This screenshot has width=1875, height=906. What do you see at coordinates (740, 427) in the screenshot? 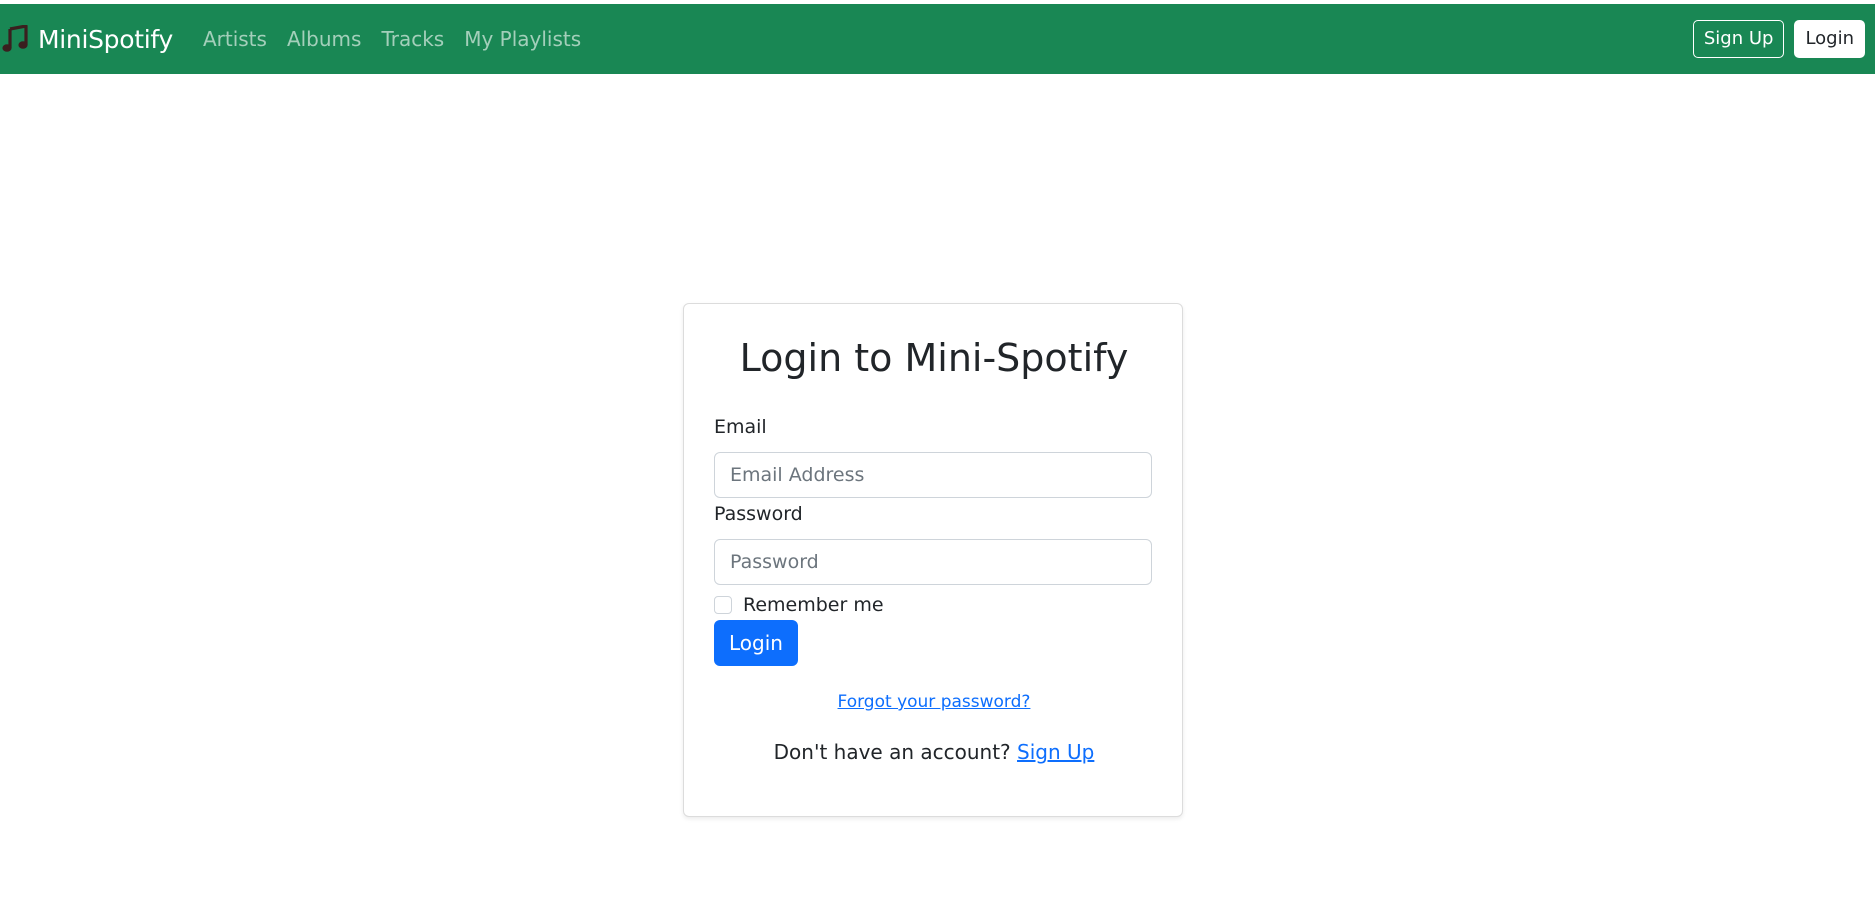
I see `email-label: Email` at bounding box center [740, 427].